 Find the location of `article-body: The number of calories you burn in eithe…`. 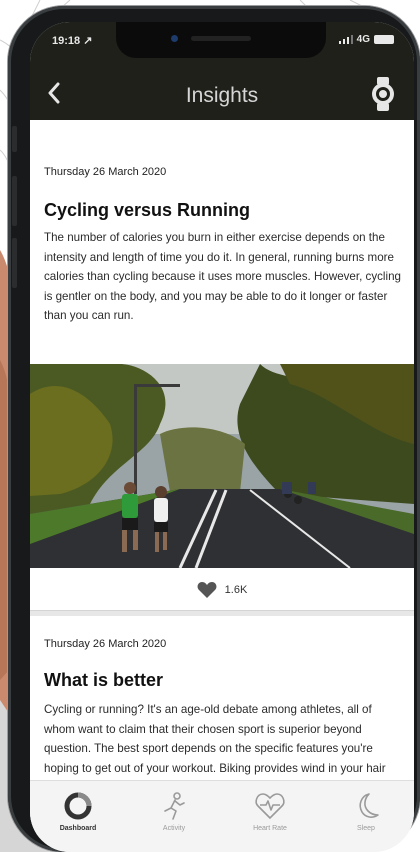

article-body: The number of calories you burn in eithe… is located at coordinates (222, 277).